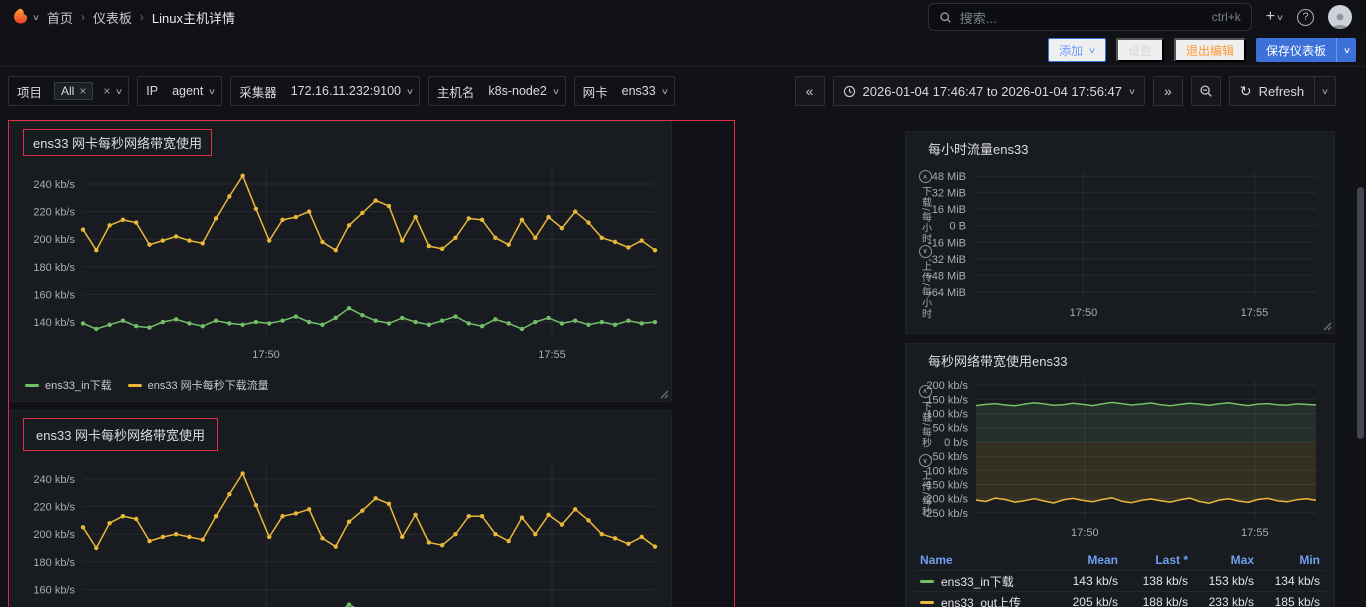 The image size is (1366, 607). I want to click on filter-nic: 网卡 ens33 ∨, so click(624, 91).